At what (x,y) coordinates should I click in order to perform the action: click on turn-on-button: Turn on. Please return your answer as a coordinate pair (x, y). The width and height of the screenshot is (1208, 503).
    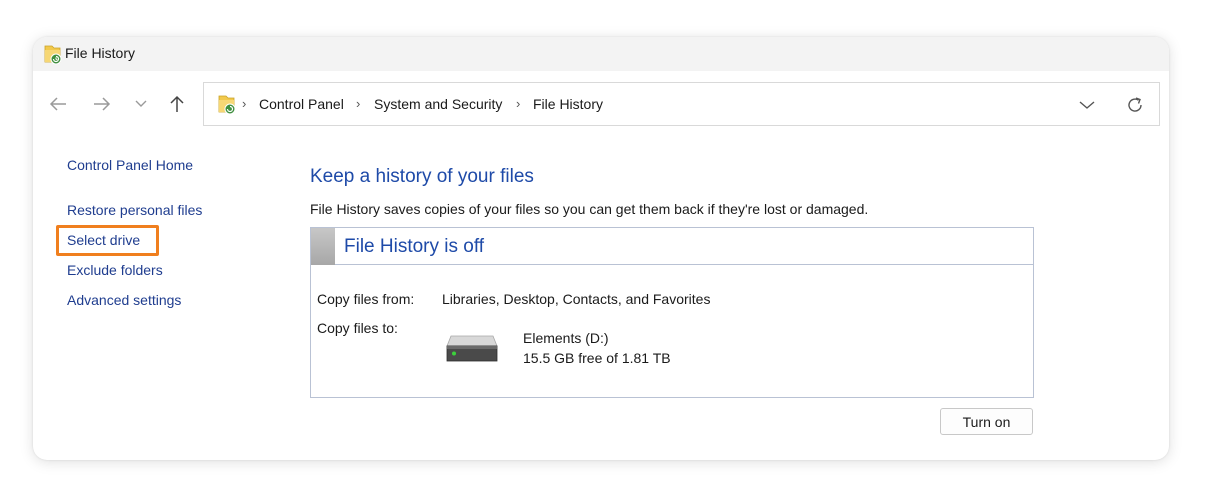
    Looking at the image, I should click on (986, 421).